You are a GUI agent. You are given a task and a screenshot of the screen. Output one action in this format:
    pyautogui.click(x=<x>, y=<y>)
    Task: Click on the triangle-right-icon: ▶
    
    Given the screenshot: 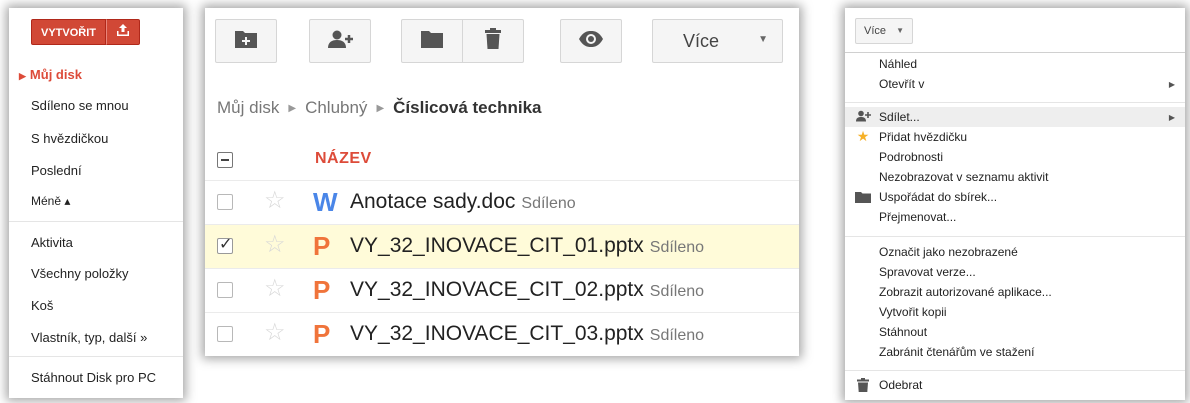 What is the action you would take?
    pyautogui.click(x=22, y=76)
    